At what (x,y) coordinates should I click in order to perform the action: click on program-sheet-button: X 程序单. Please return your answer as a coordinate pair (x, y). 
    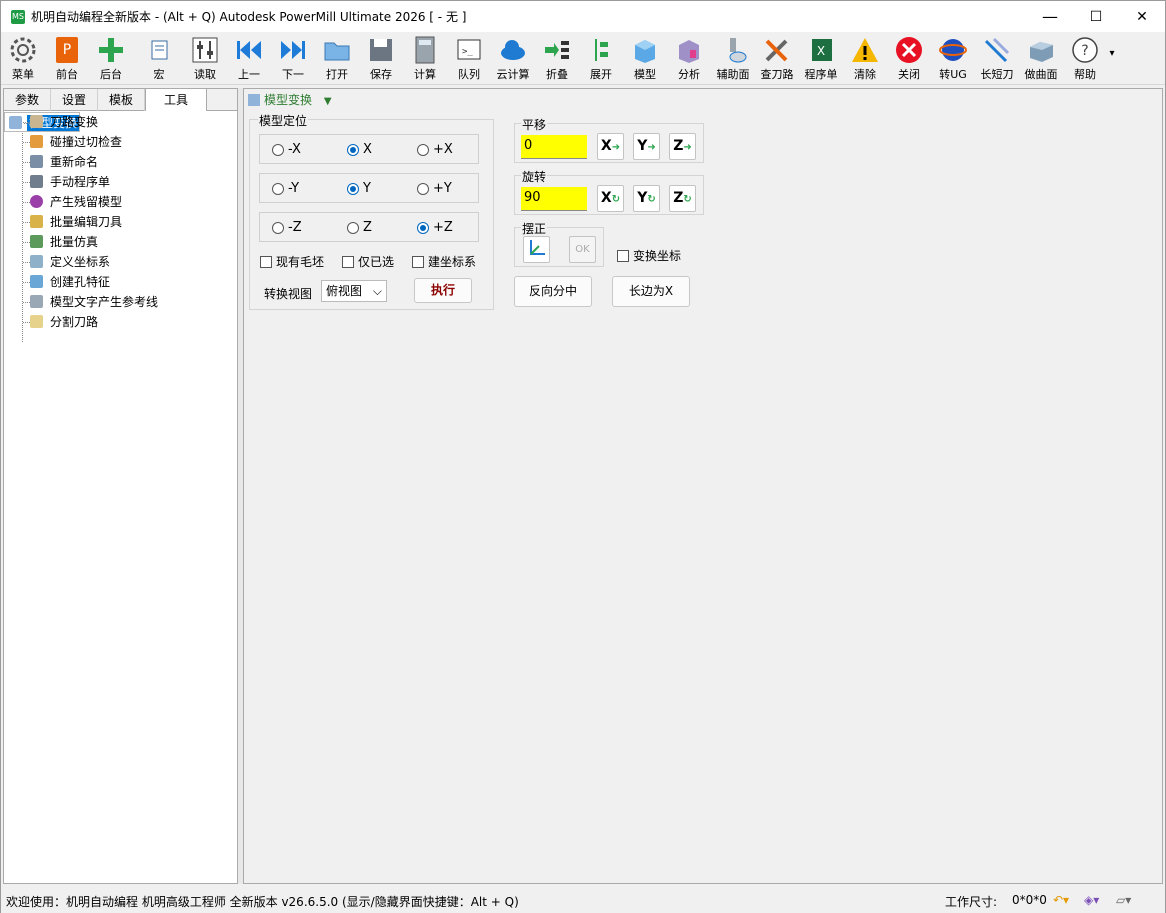
    Looking at the image, I should click on (821, 59).